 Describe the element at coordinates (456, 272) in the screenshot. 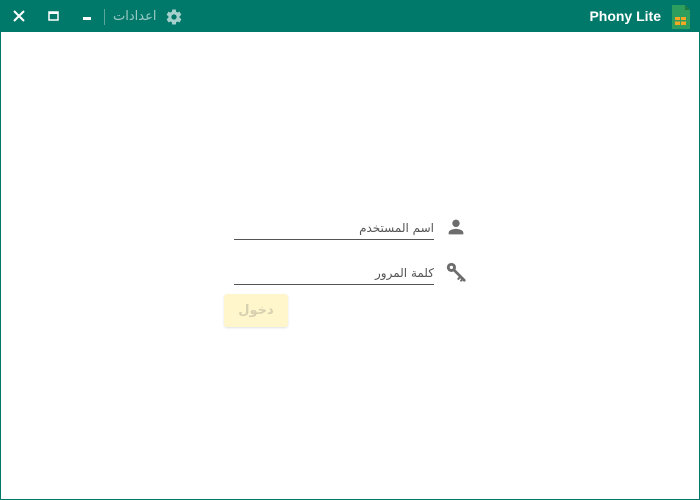

I see `key-icon` at that location.